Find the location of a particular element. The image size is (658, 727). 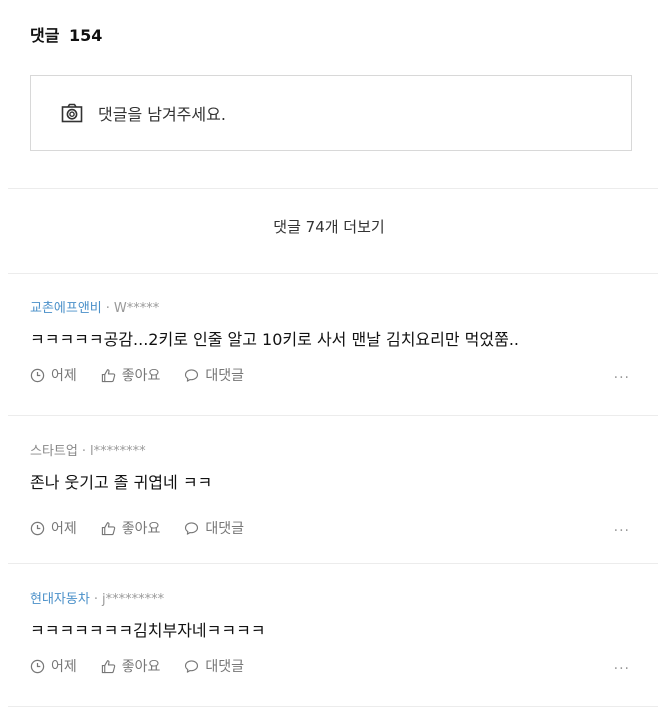

comment-company: 교촌에프앤비 is located at coordinates (66, 308).